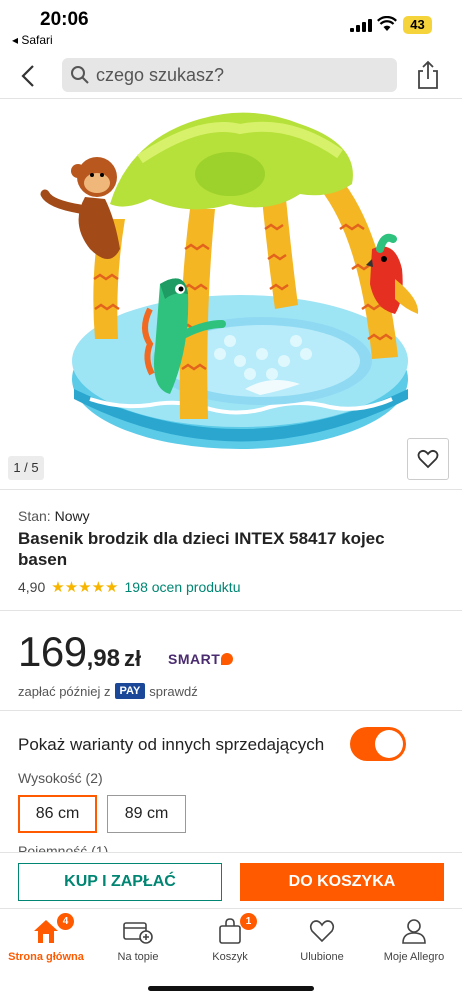  What do you see at coordinates (29, 76) in the screenshot?
I see `back-arrow-icon` at bounding box center [29, 76].